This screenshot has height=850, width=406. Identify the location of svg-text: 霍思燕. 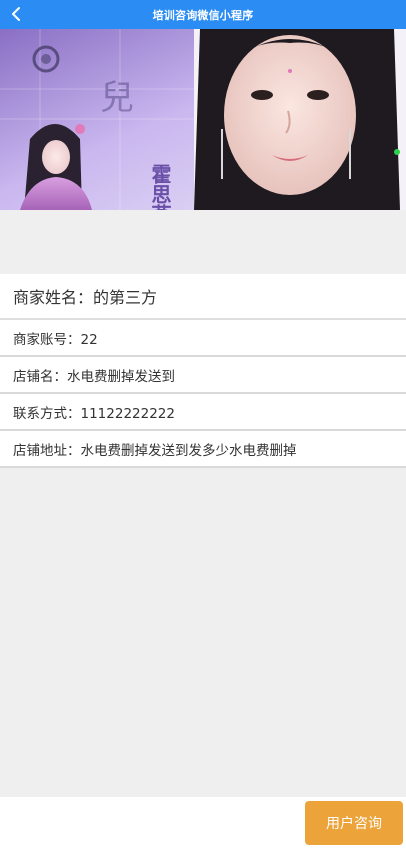
(160, 187).